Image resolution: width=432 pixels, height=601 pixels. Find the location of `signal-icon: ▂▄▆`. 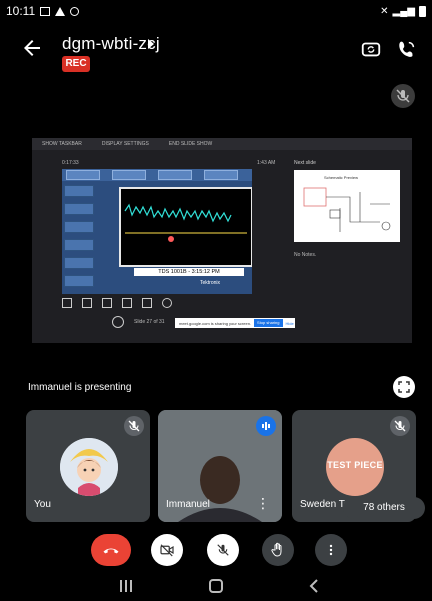

signal-icon: ▂▄▆ is located at coordinates (403, 11).